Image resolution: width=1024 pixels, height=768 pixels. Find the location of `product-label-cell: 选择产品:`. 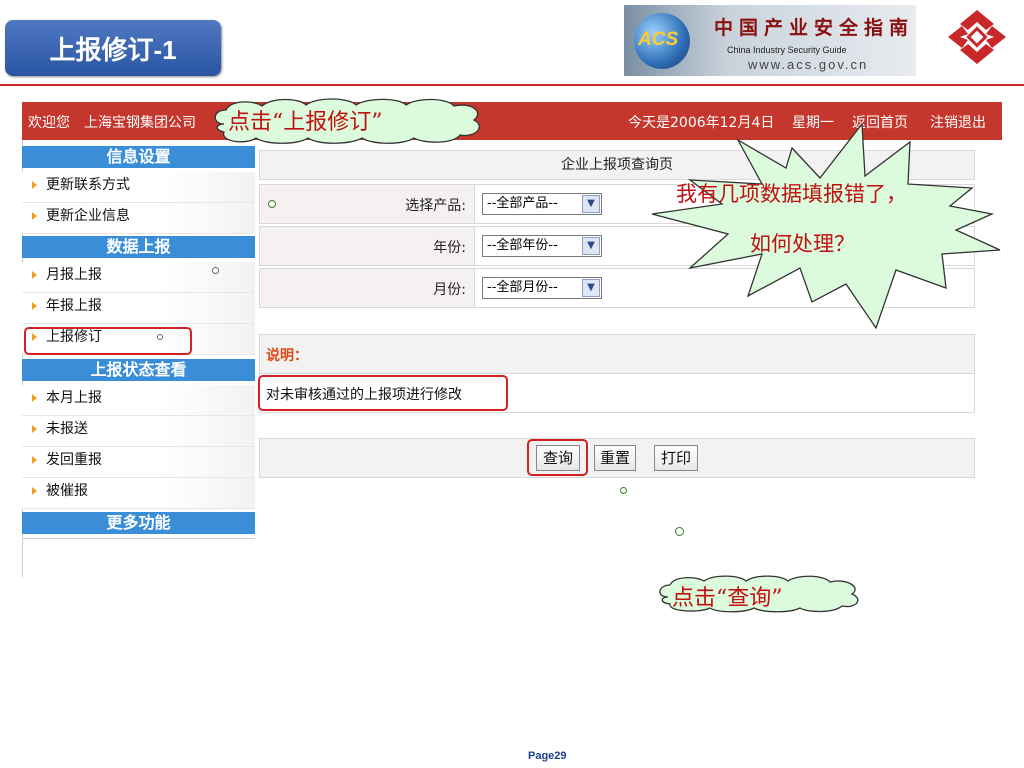

product-label-cell: 选择产品: is located at coordinates (367, 204).